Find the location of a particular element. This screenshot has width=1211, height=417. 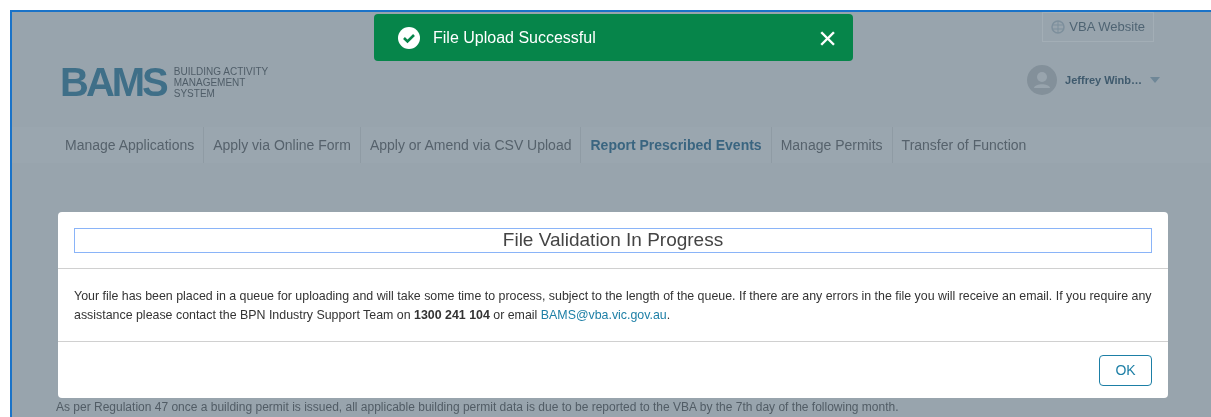

logo-subtitle: MANAGEMENT is located at coordinates (210, 82).